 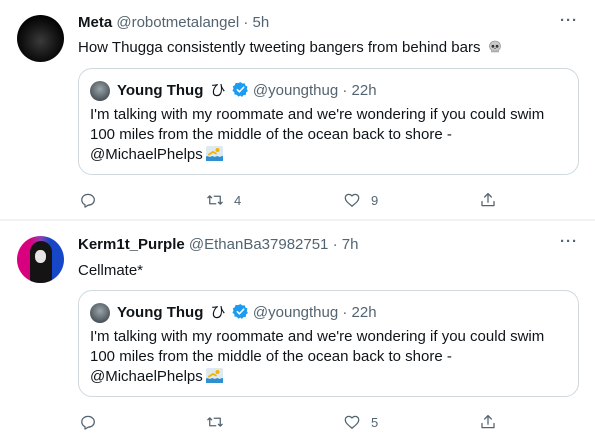 I want to click on author-handle: @robotmetalangel, so click(x=177, y=22).